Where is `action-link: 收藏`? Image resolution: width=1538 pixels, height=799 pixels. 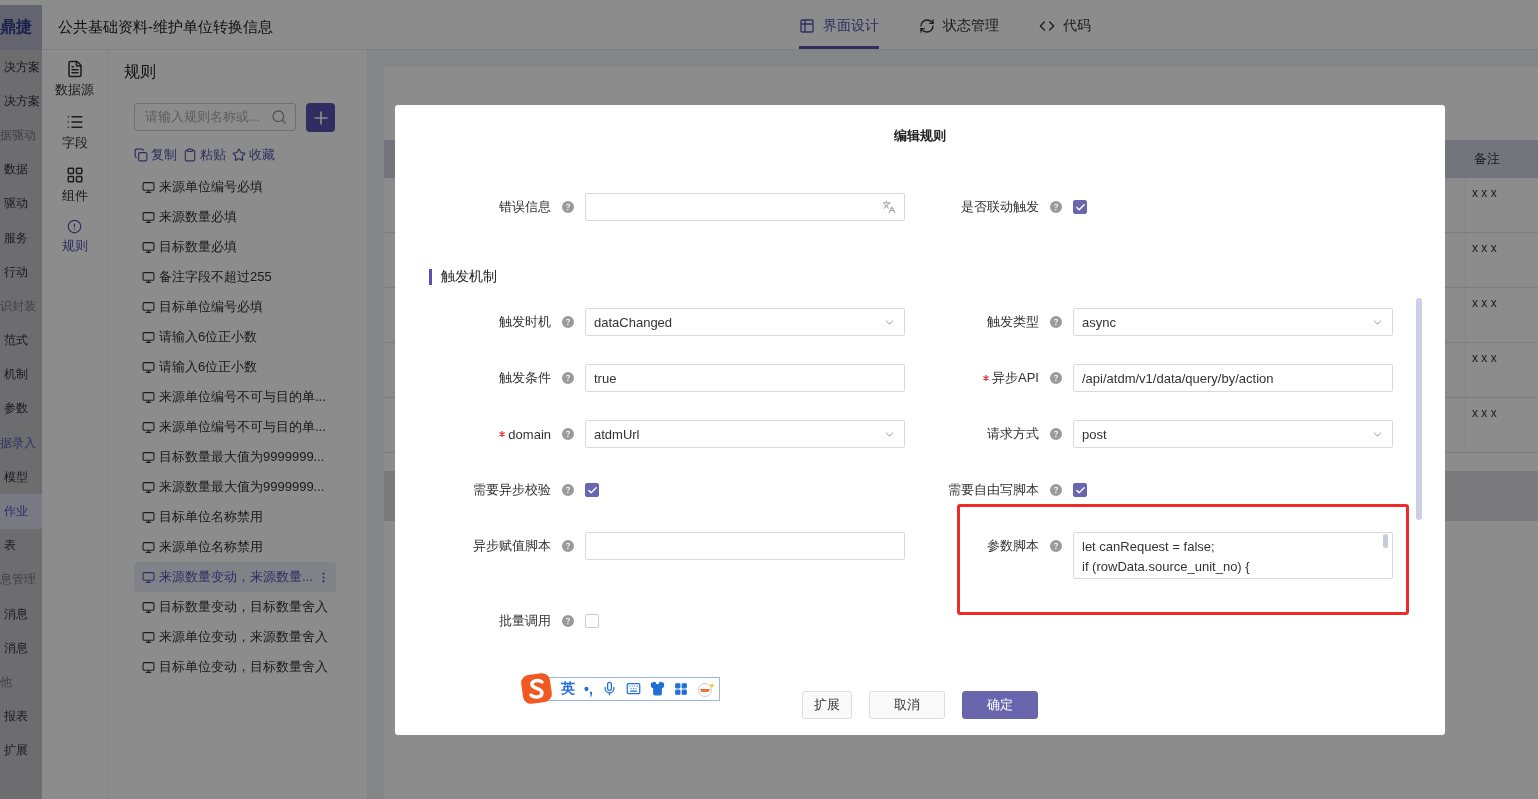
action-link: 收藏 is located at coordinates (253, 155).